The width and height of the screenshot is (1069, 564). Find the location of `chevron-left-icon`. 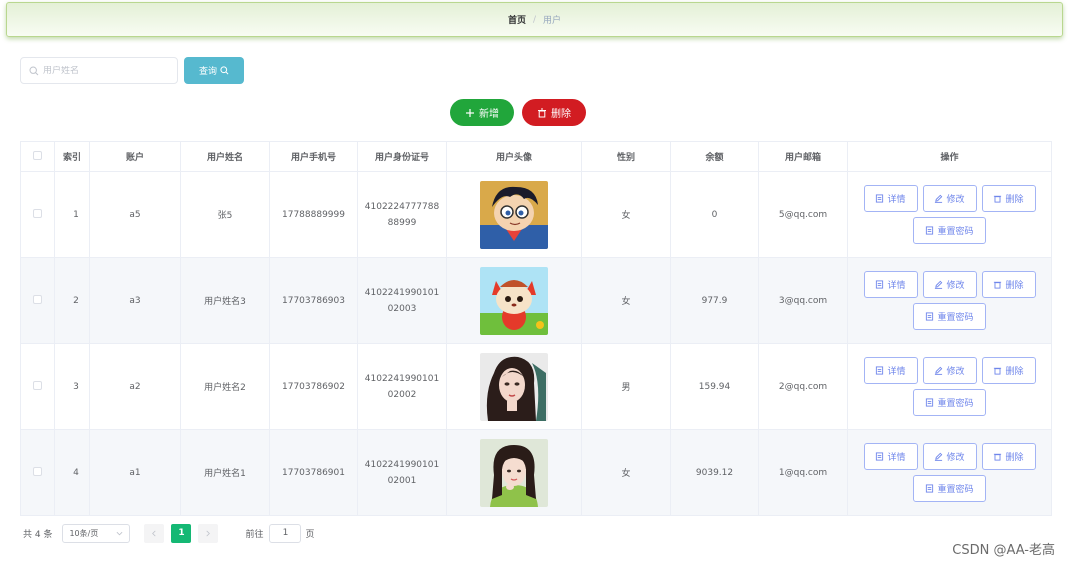

chevron-left-icon is located at coordinates (154, 533).